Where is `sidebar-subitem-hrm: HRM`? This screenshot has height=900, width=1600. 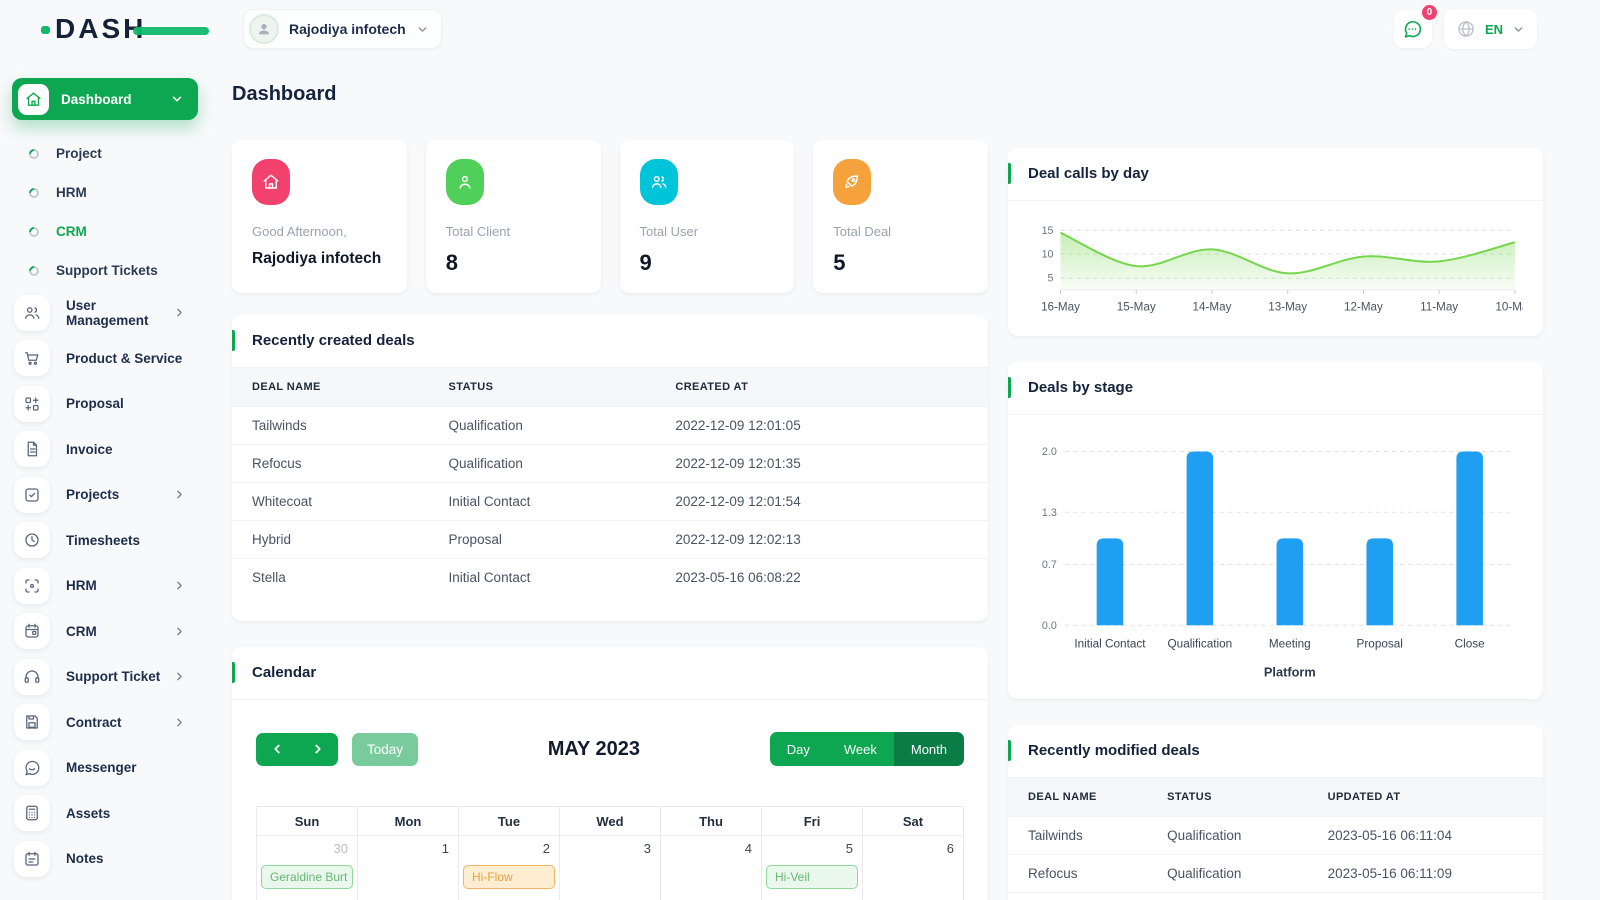
sidebar-subitem-hrm: HRM is located at coordinates (105, 192).